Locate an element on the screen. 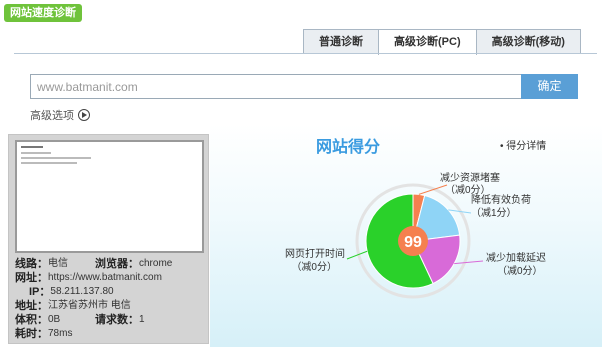  url-value: https://www.batmanit.com is located at coordinates (105, 277).